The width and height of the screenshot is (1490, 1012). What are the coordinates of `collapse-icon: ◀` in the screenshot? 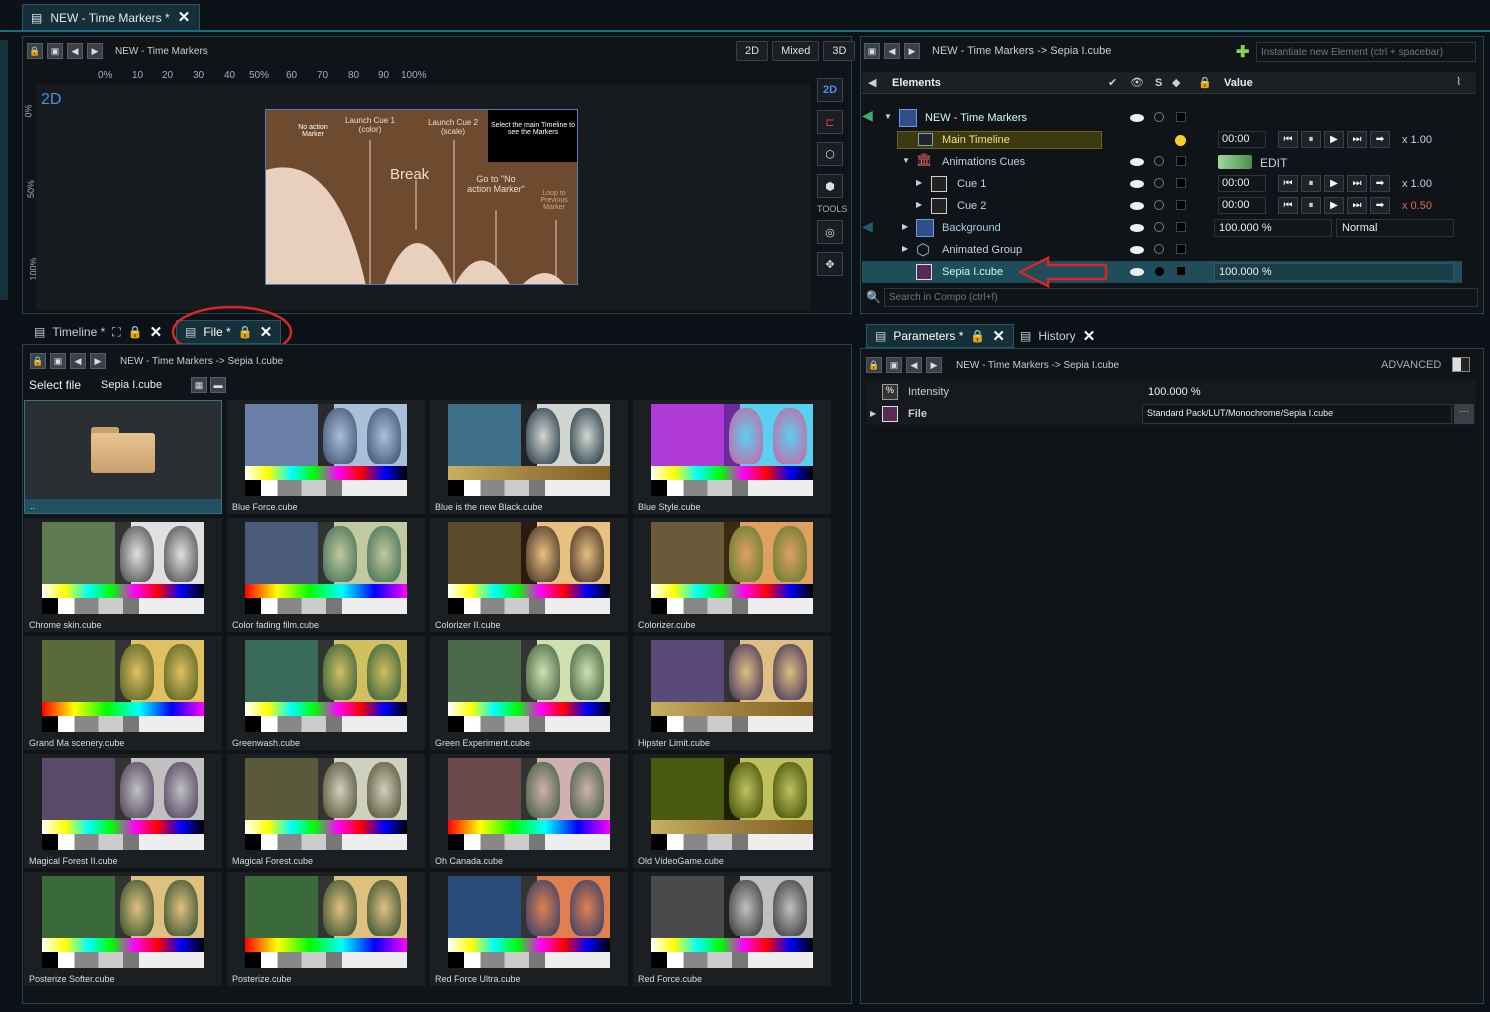 It's located at (872, 82).